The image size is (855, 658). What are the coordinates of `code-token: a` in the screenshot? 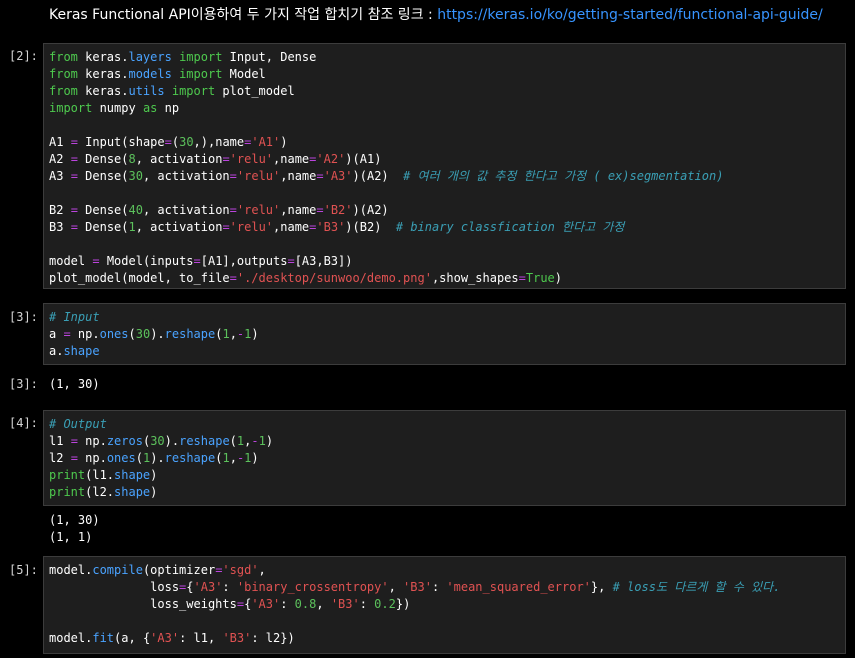 It's located at (56, 334).